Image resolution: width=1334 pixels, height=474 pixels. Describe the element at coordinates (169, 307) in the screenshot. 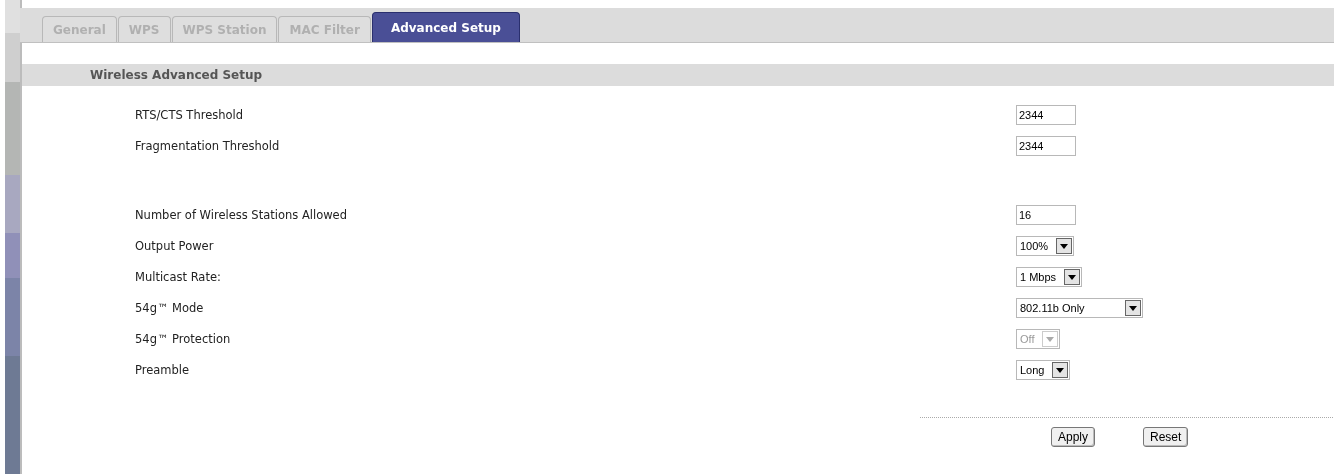

I see `field-label: 54g™ Mode` at that location.